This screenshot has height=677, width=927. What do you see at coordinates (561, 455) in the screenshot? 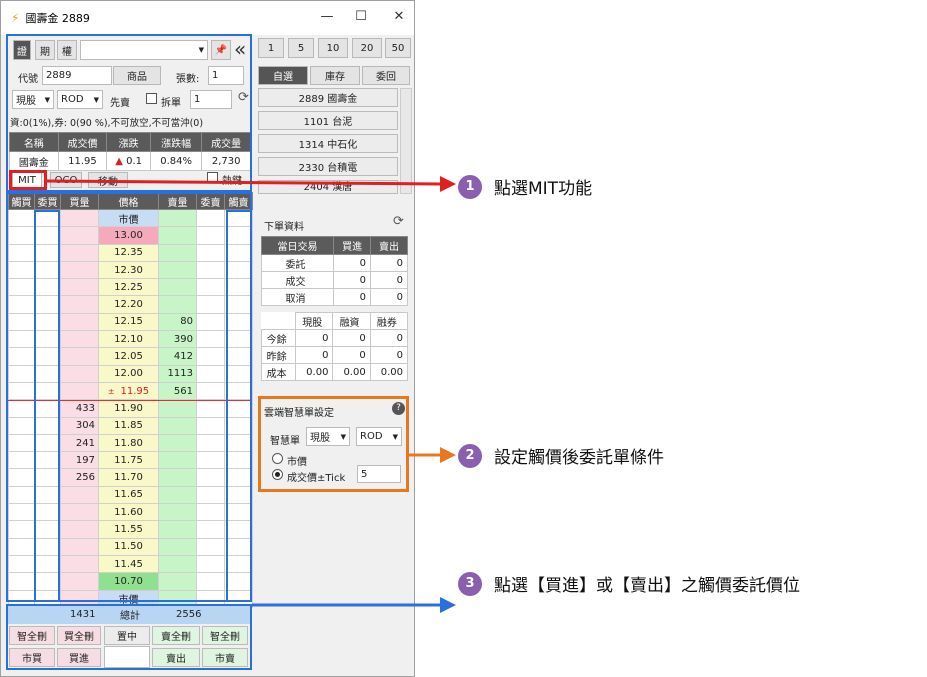
I see `annotation-2: 2 設定觸價後委託單條件` at bounding box center [561, 455].